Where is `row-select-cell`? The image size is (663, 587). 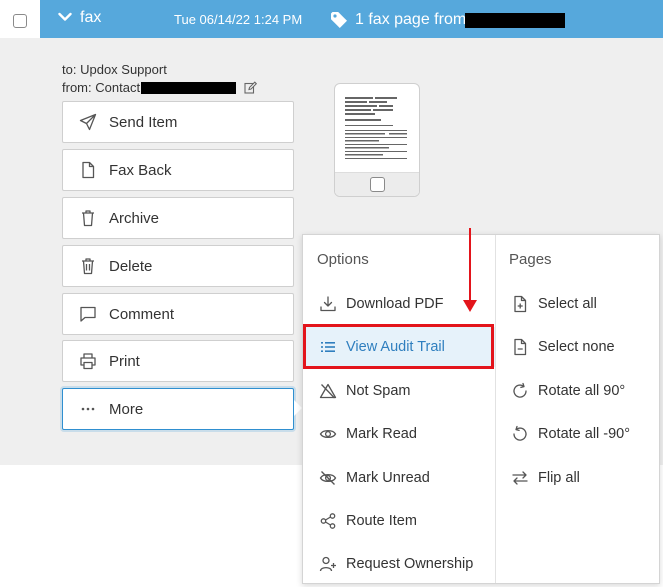 row-select-cell is located at coordinates (20, 19).